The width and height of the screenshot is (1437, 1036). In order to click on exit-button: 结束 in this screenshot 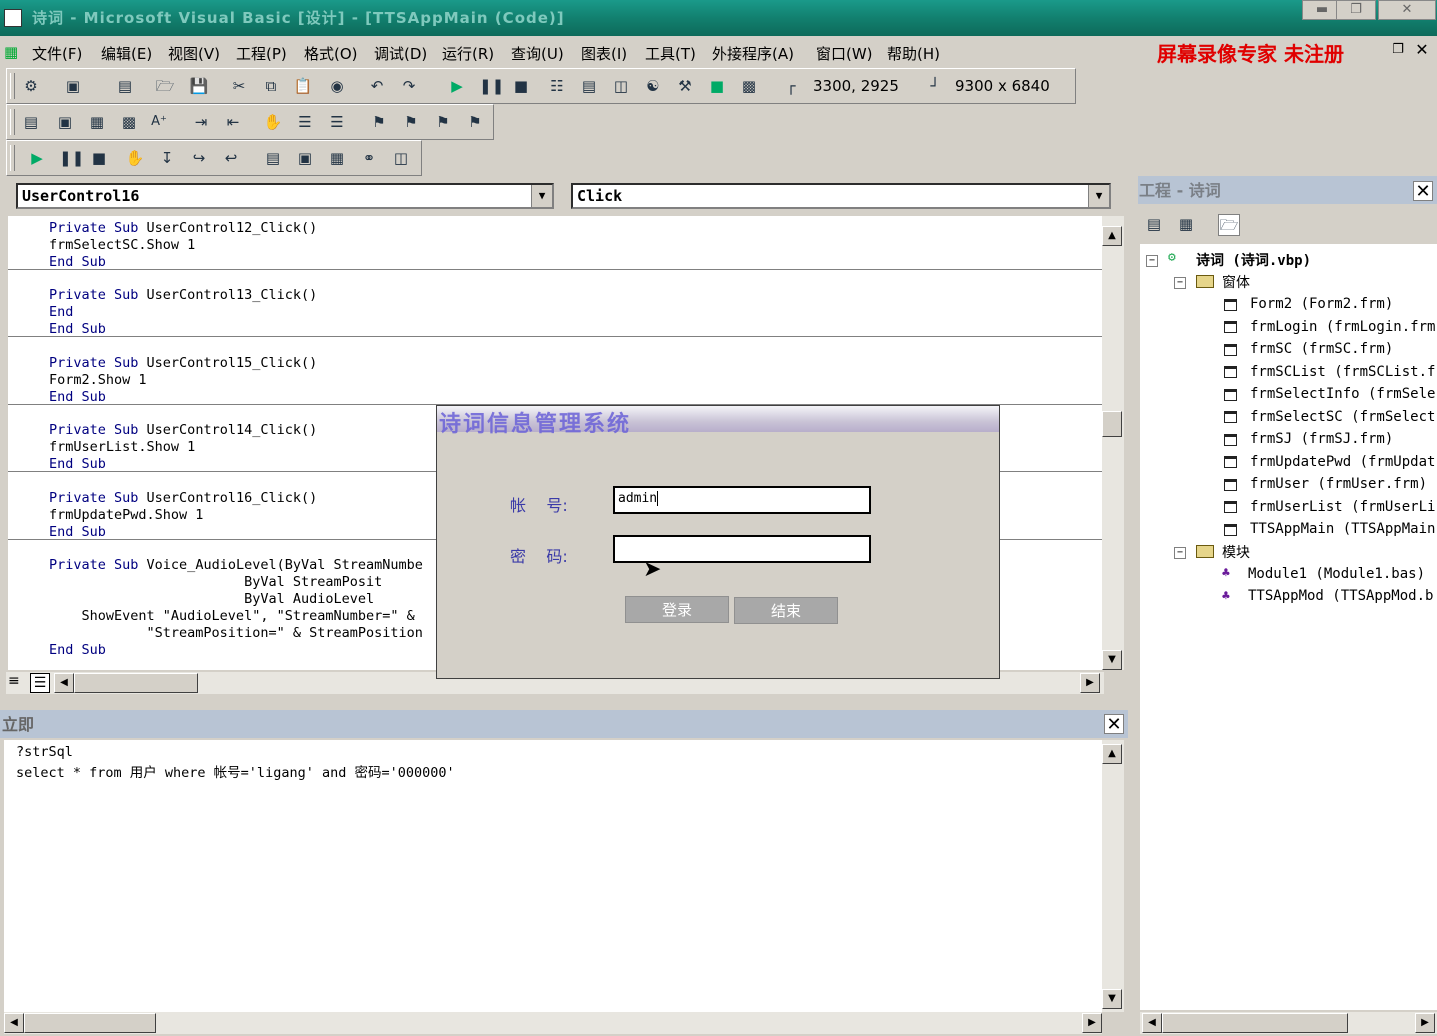, I will do `click(786, 610)`.